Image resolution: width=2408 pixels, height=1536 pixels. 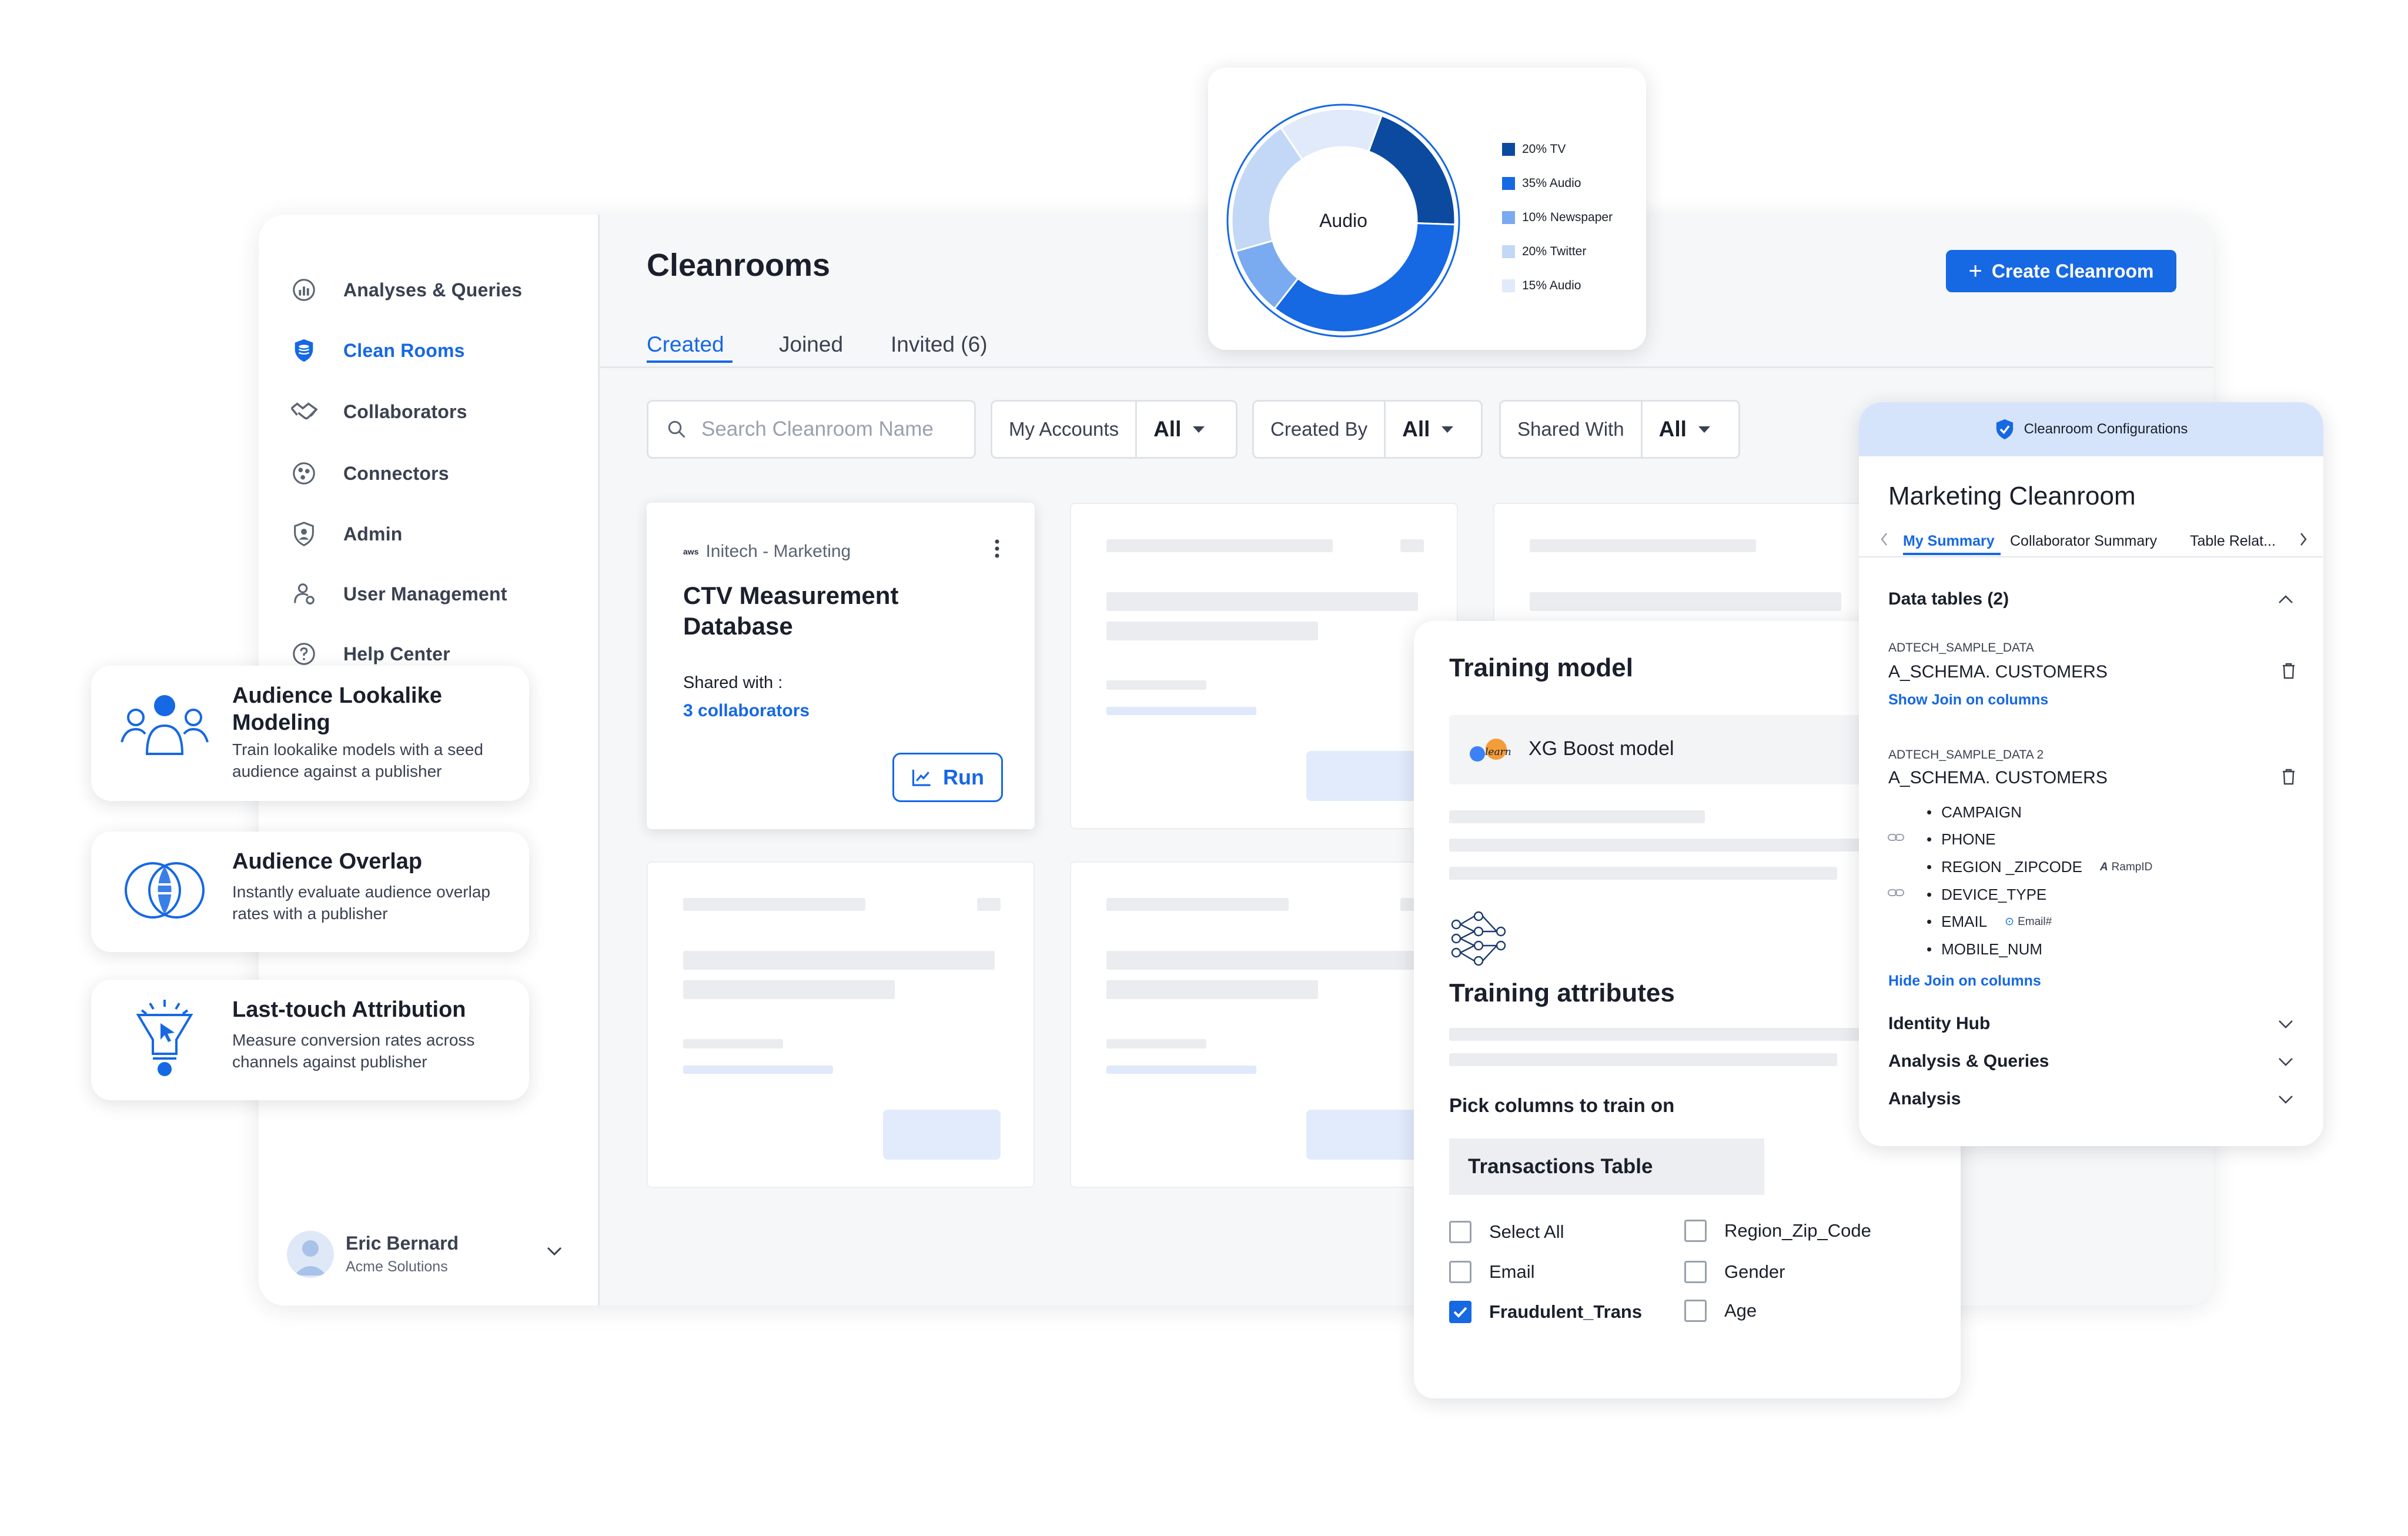 I want to click on sidebar-item-user-management: User Management, so click(x=398, y=594).